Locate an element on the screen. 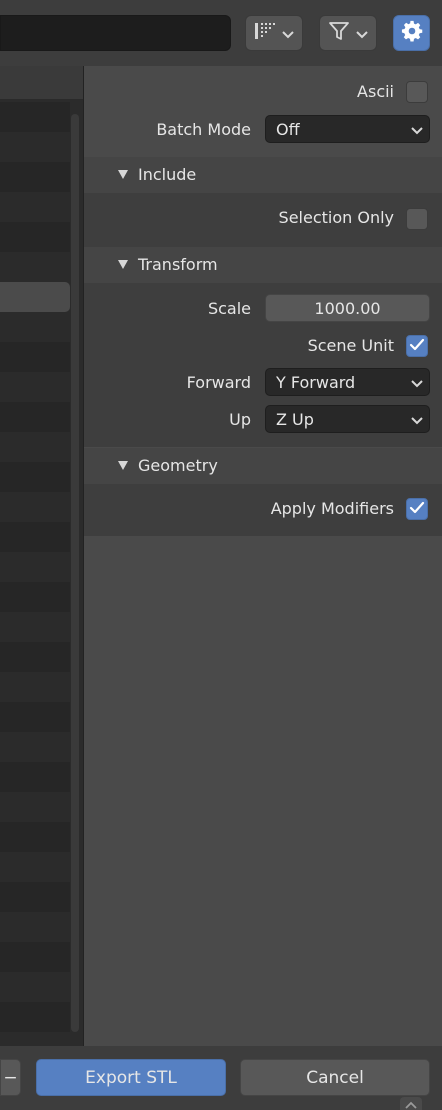 The image size is (442, 1110). decrement-label: − is located at coordinates (10, 1077).